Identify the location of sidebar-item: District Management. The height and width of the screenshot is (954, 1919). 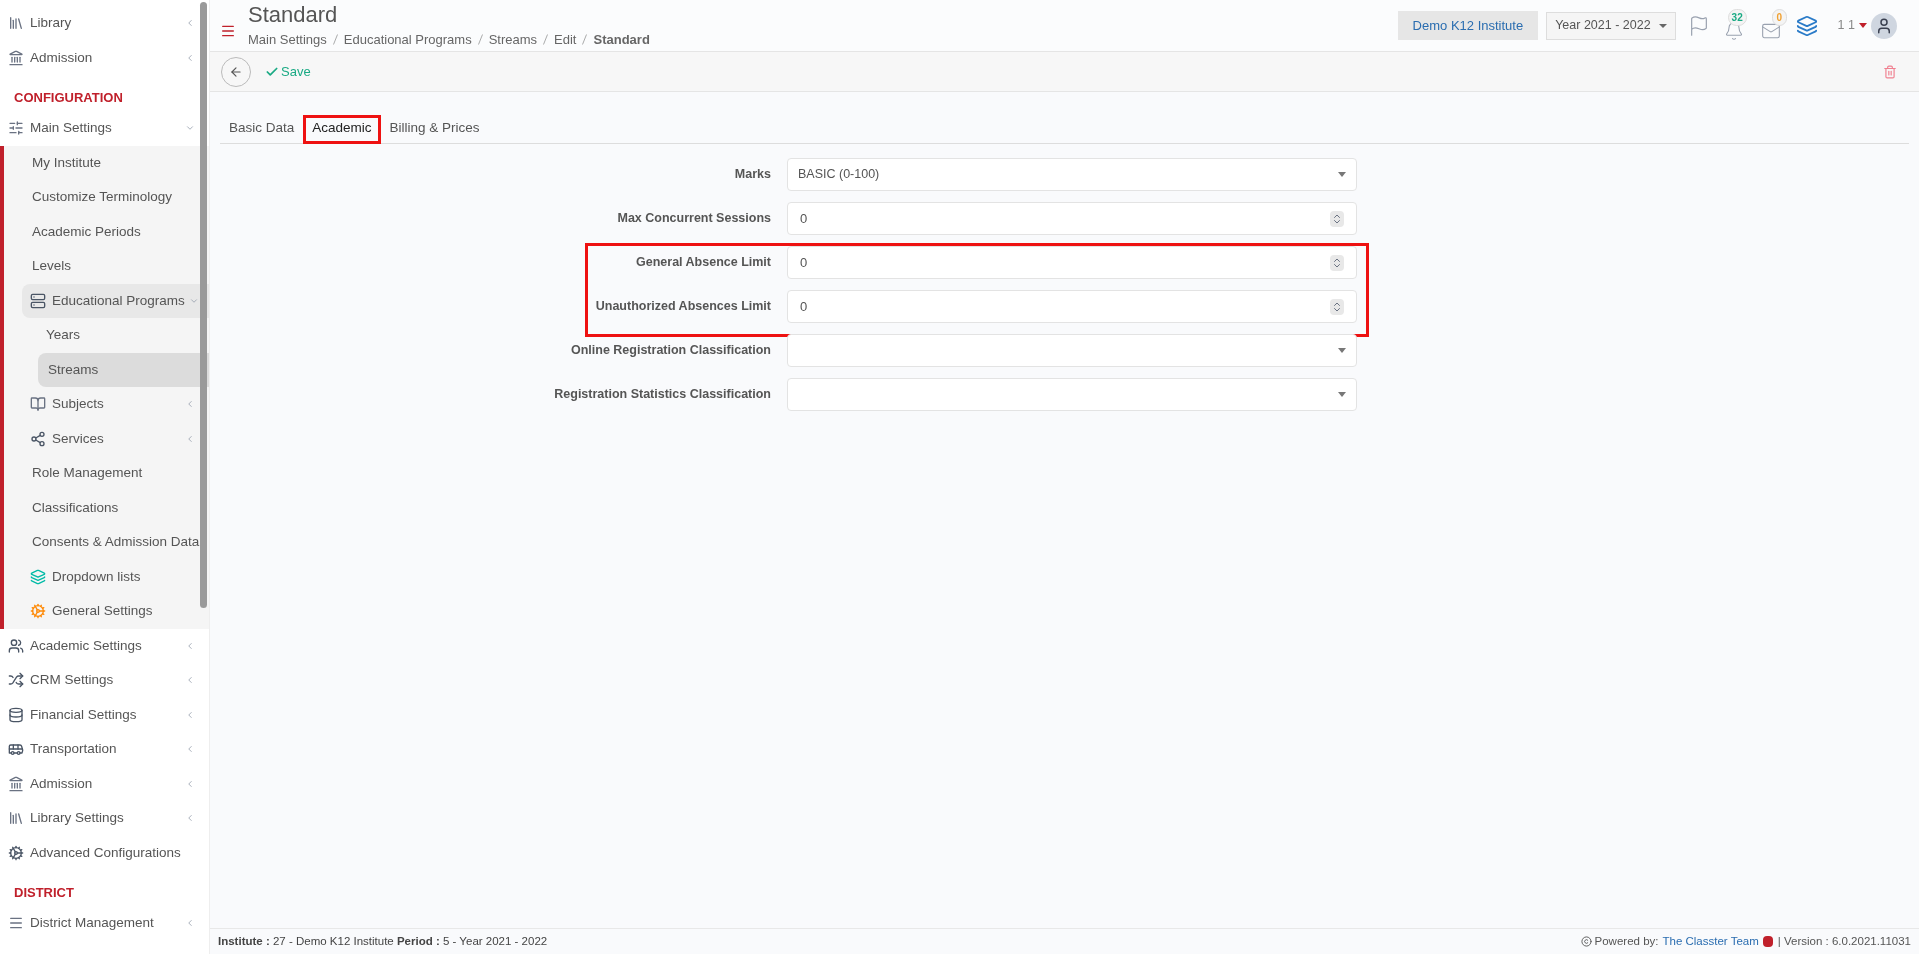
(104, 923).